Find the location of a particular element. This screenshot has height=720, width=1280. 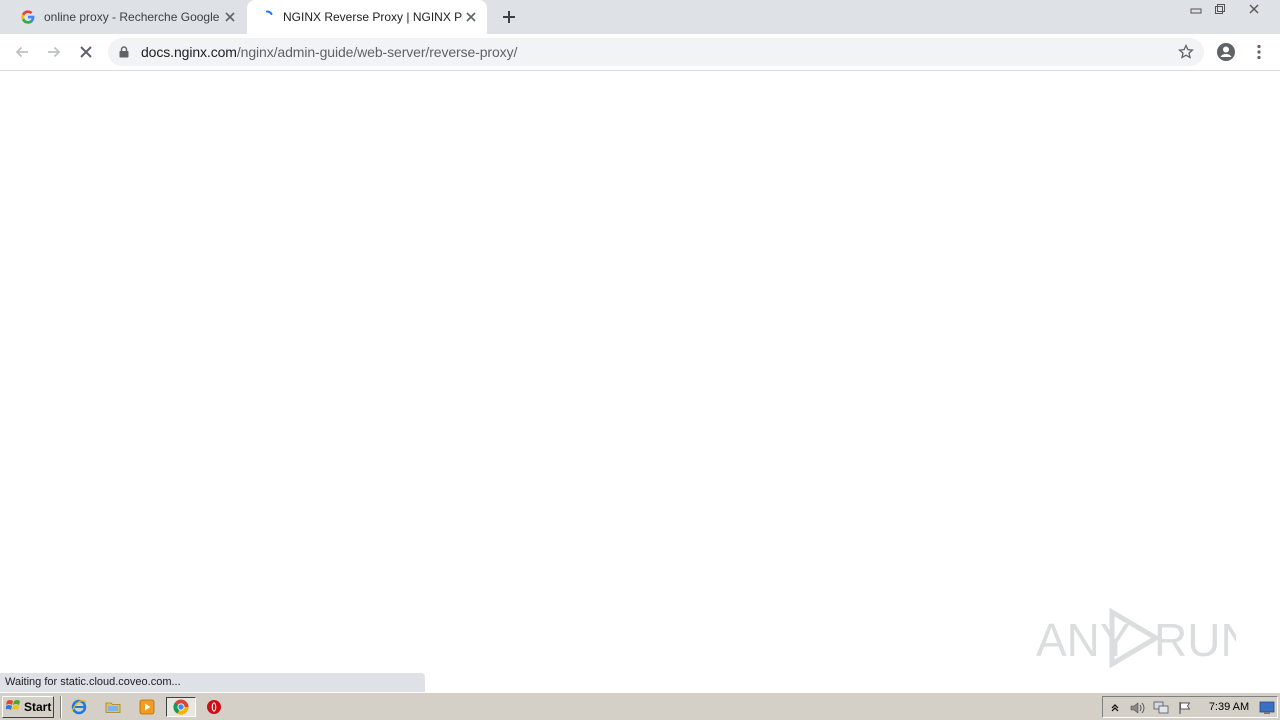

chrome-taskbar-button is located at coordinates (181, 707).